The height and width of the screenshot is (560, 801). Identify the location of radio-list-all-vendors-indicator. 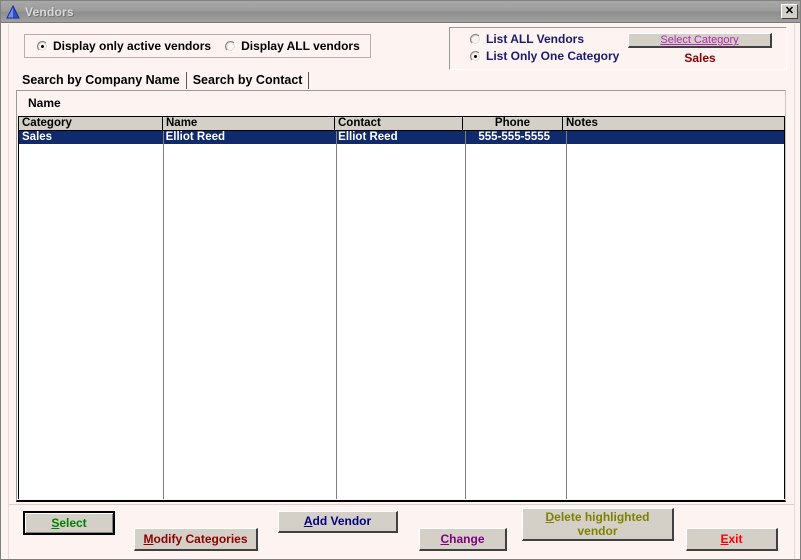
(475, 39).